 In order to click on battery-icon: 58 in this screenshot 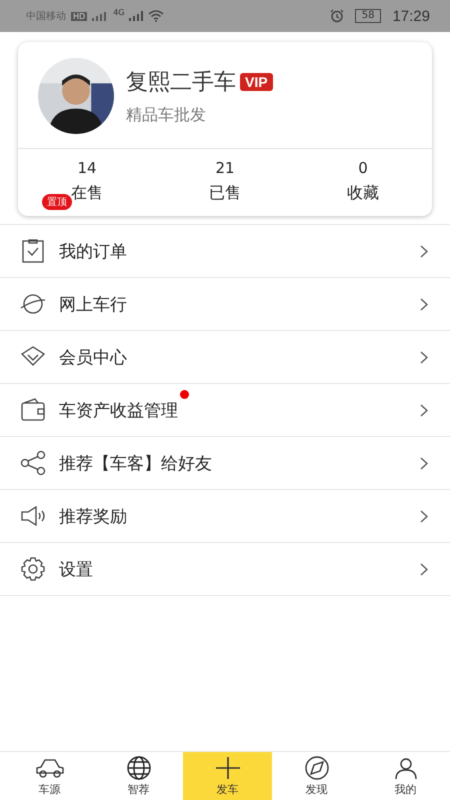, I will do `click(368, 16)`.